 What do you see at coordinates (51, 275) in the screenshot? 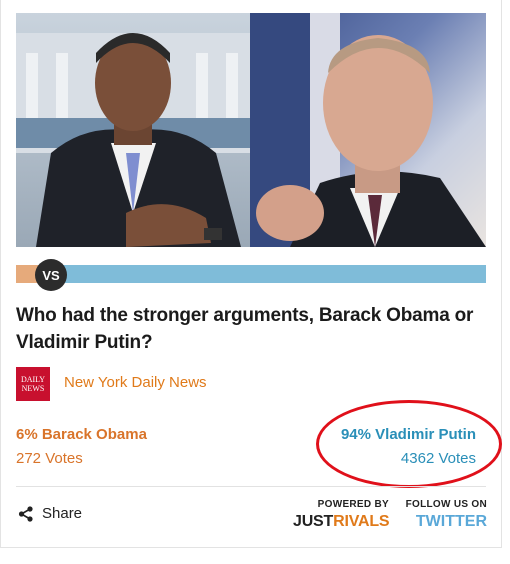
I see `vs-badge: VS` at bounding box center [51, 275].